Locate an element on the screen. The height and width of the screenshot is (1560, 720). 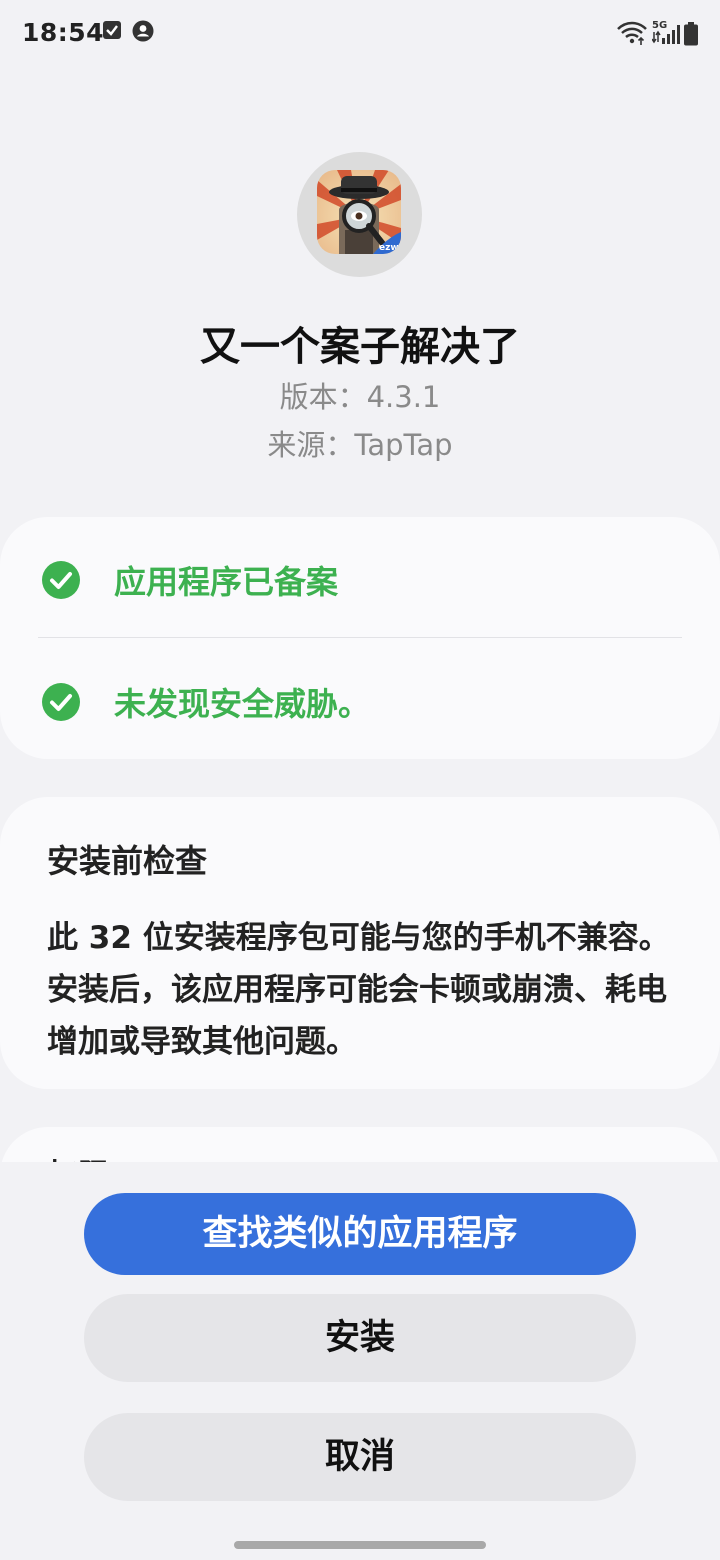
battery-icon is located at coordinates (691, 34).